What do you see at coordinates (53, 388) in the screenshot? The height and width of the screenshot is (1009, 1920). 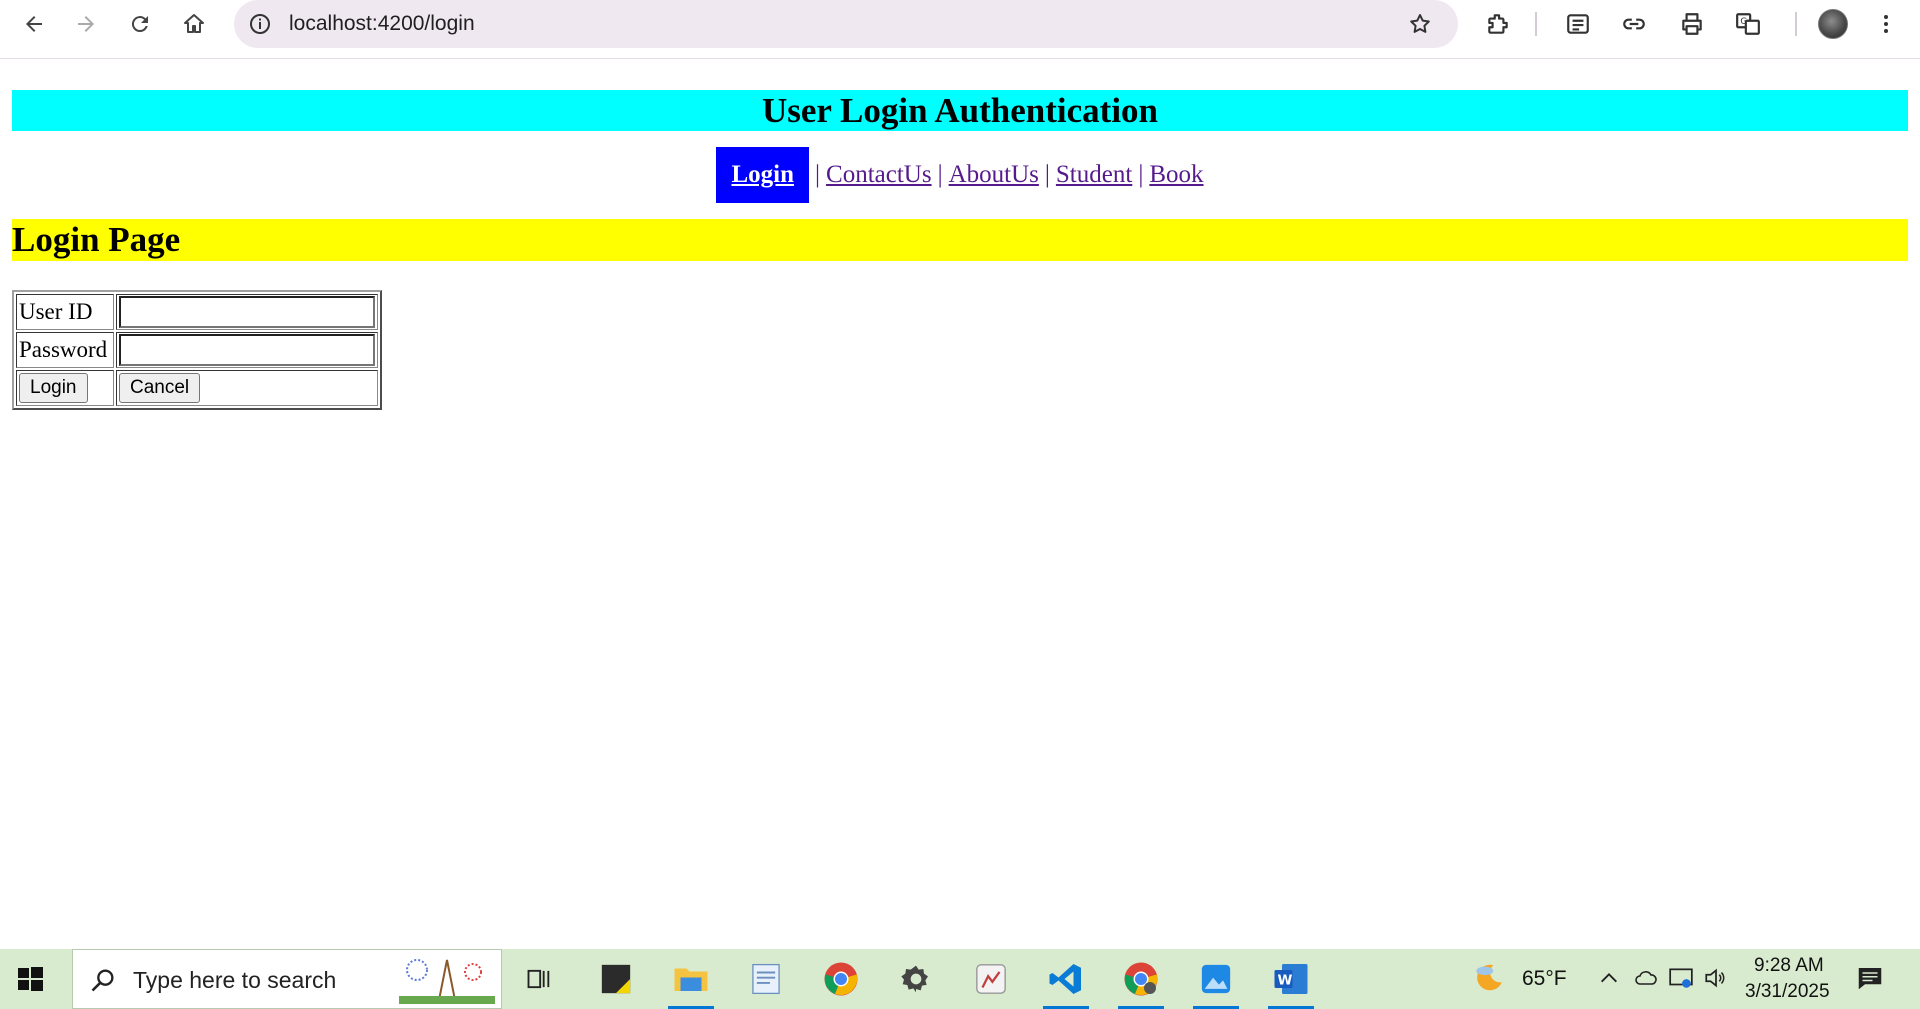 I see `login-button: Login` at bounding box center [53, 388].